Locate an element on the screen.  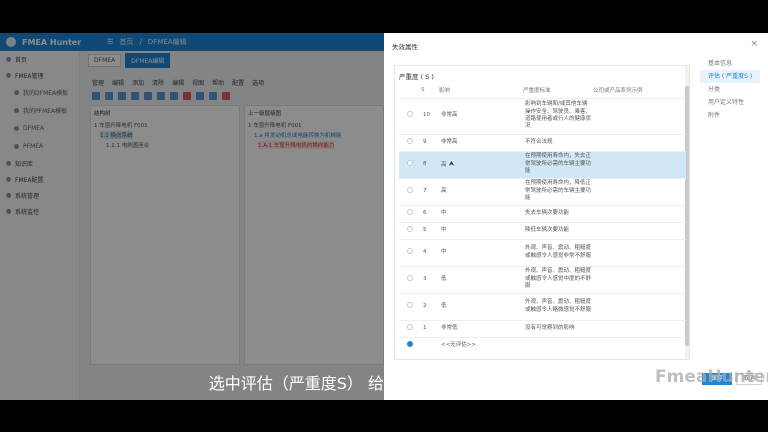
column-header-example: 公司或产品系列示例 is located at coordinates (618, 90).